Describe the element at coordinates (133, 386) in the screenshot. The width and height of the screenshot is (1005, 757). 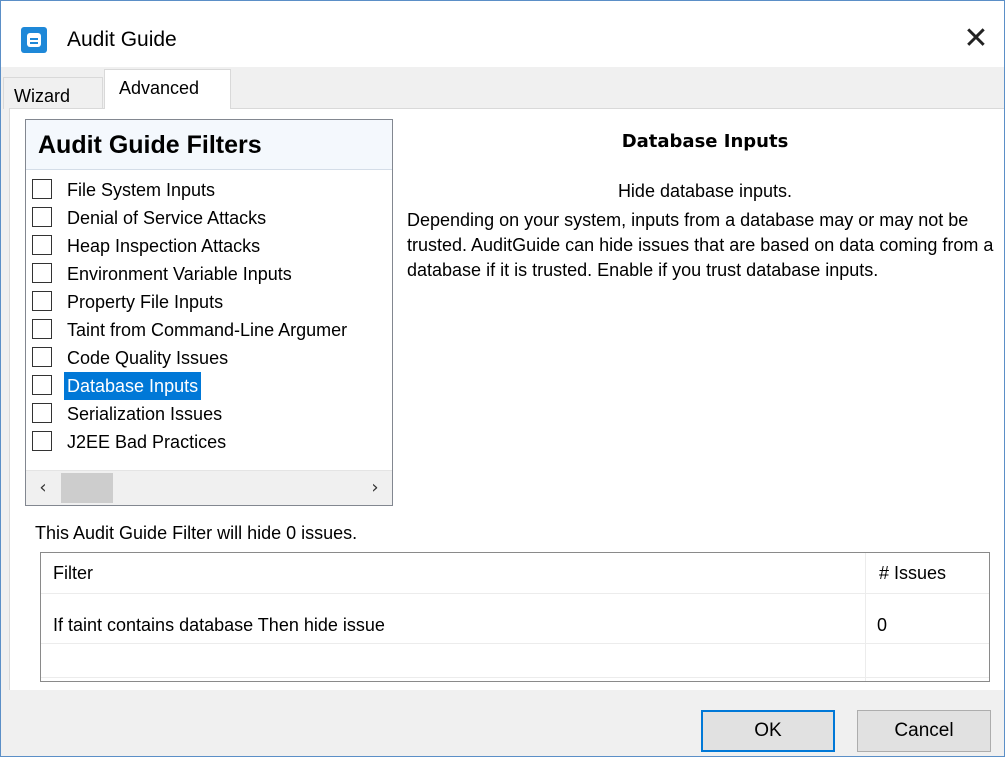
I see `filter-item-label: Database Inputs` at that location.